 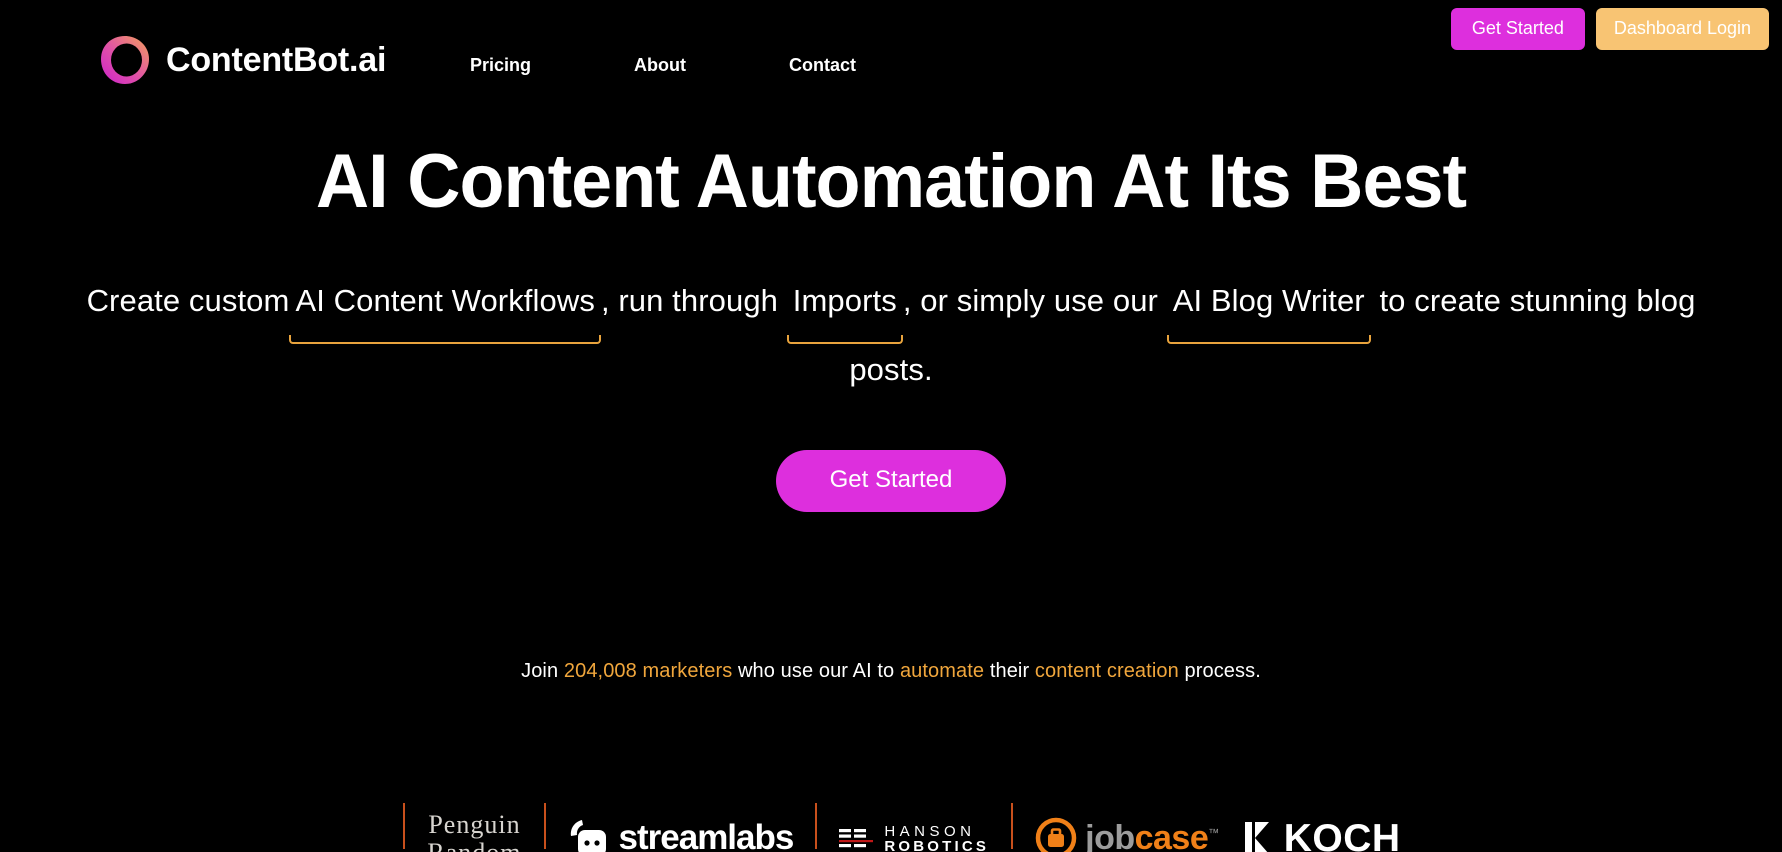 What do you see at coordinates (1268, 300) in the screenshot?
I see `hero-link-3-label: AI Blog Writer` at bounding box center [1268, 300].